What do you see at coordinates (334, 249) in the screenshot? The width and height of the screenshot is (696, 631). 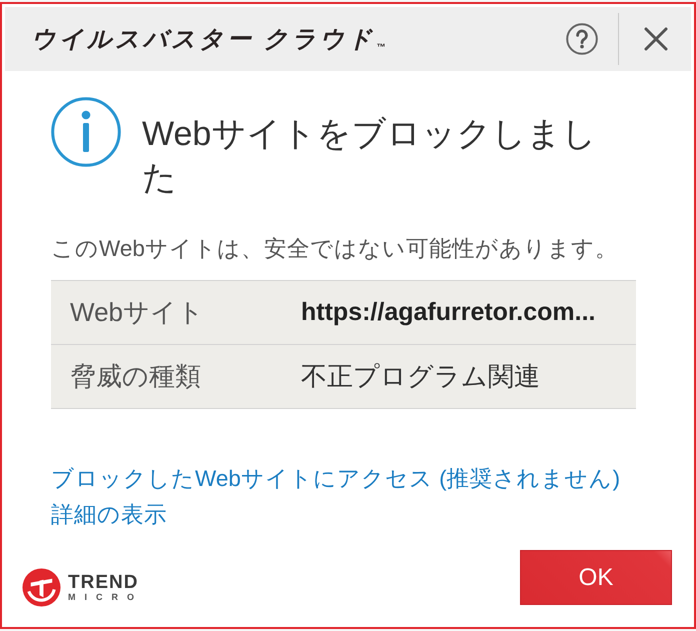 I see `warning-description: このWebサイトは、安全ではない可能性があります。` at bounding box center [334, 249].